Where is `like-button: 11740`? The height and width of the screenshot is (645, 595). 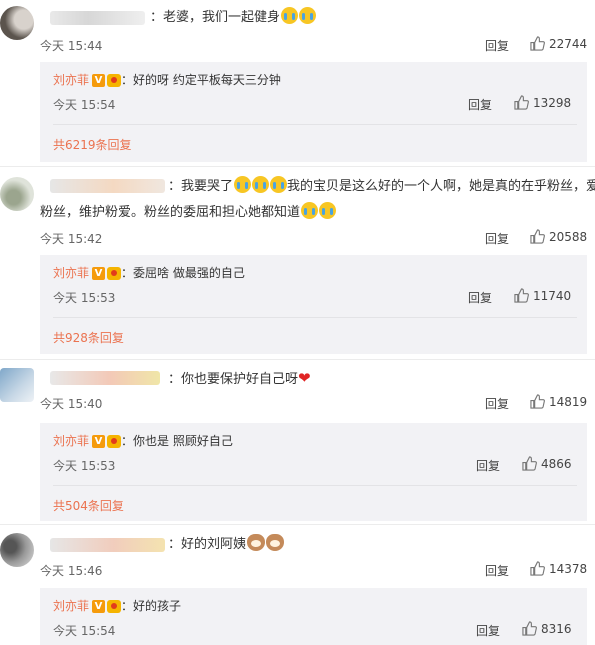
like-button: 11740 is located at coordinates (542, 295).